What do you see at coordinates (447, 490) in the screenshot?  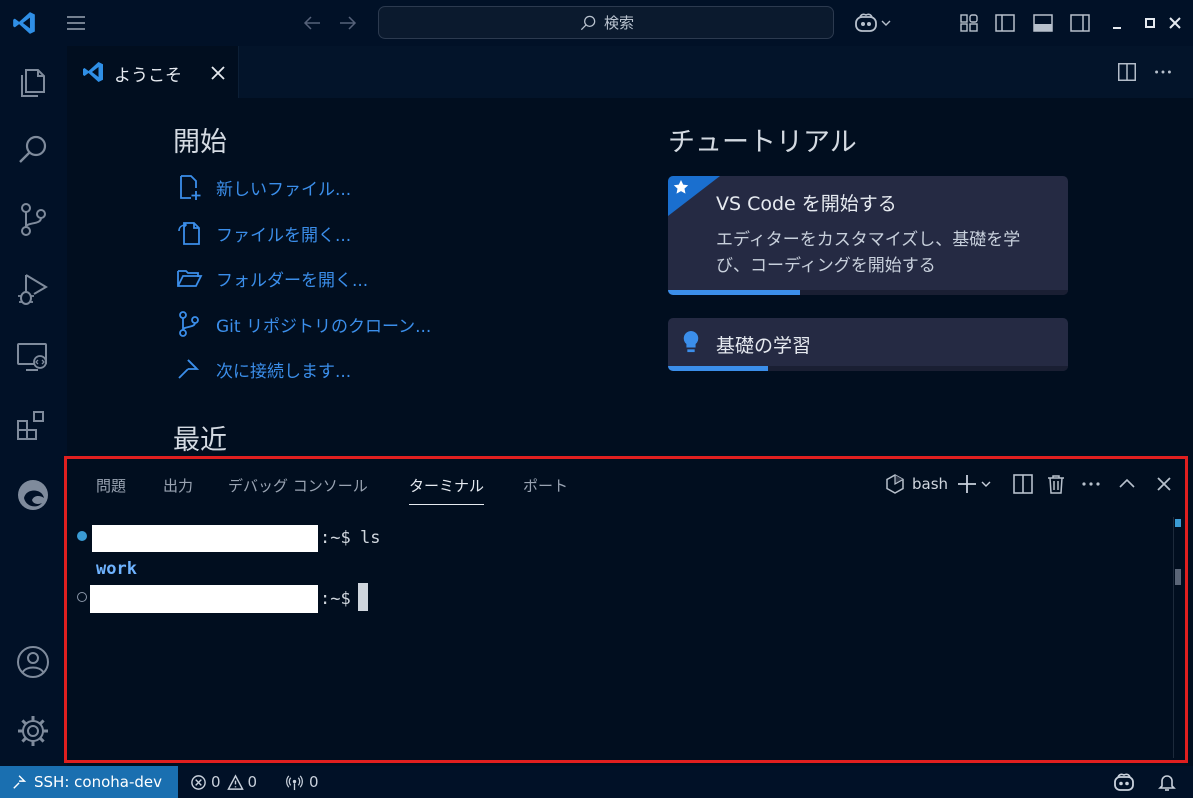 I see `tab-terminal: ターミナル` at bounding box center [447, 490].